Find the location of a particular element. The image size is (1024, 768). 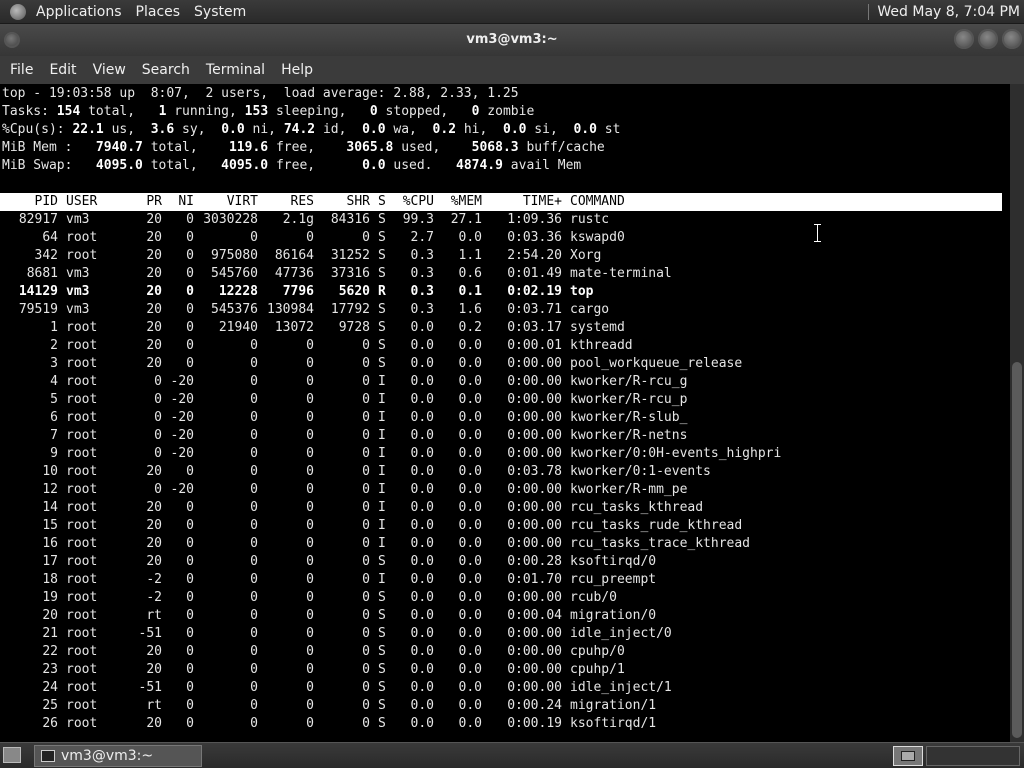

cell-command: cpuhp/0 is located at coordinates (597, 651).